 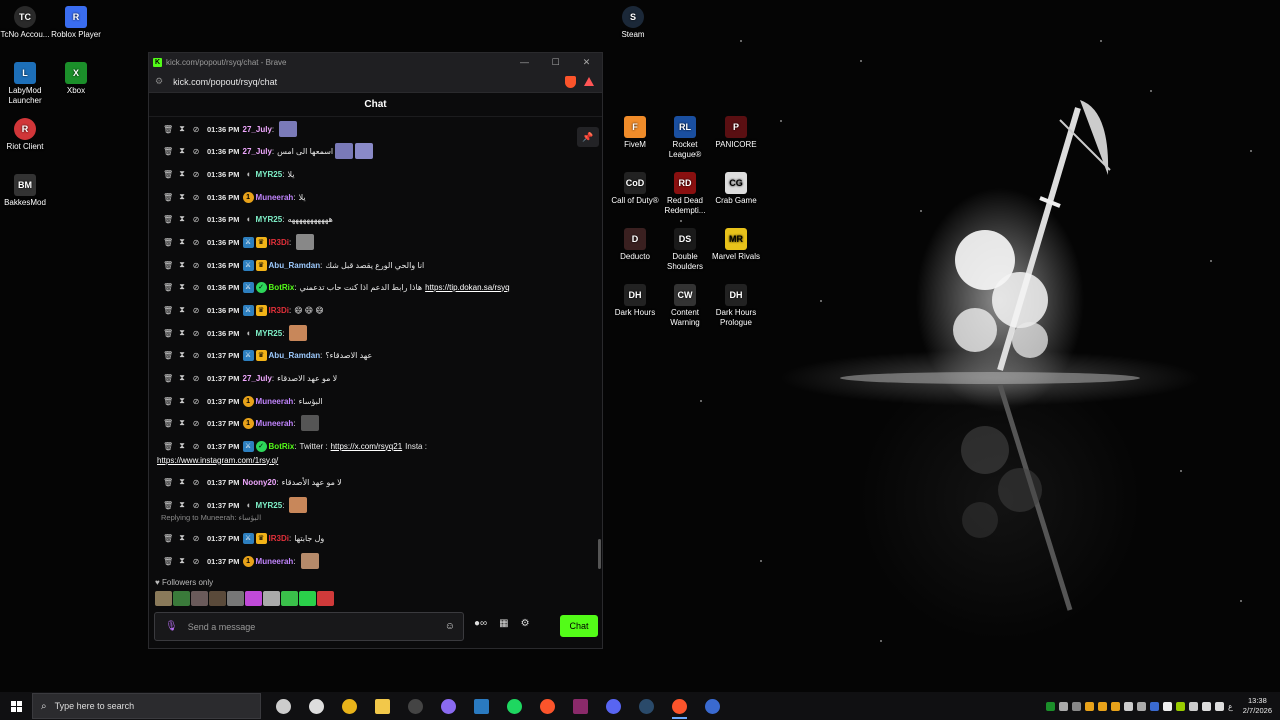 I want to click on address-url: kick.com/popout/rsyq/chat, so click(x=225, y=82).